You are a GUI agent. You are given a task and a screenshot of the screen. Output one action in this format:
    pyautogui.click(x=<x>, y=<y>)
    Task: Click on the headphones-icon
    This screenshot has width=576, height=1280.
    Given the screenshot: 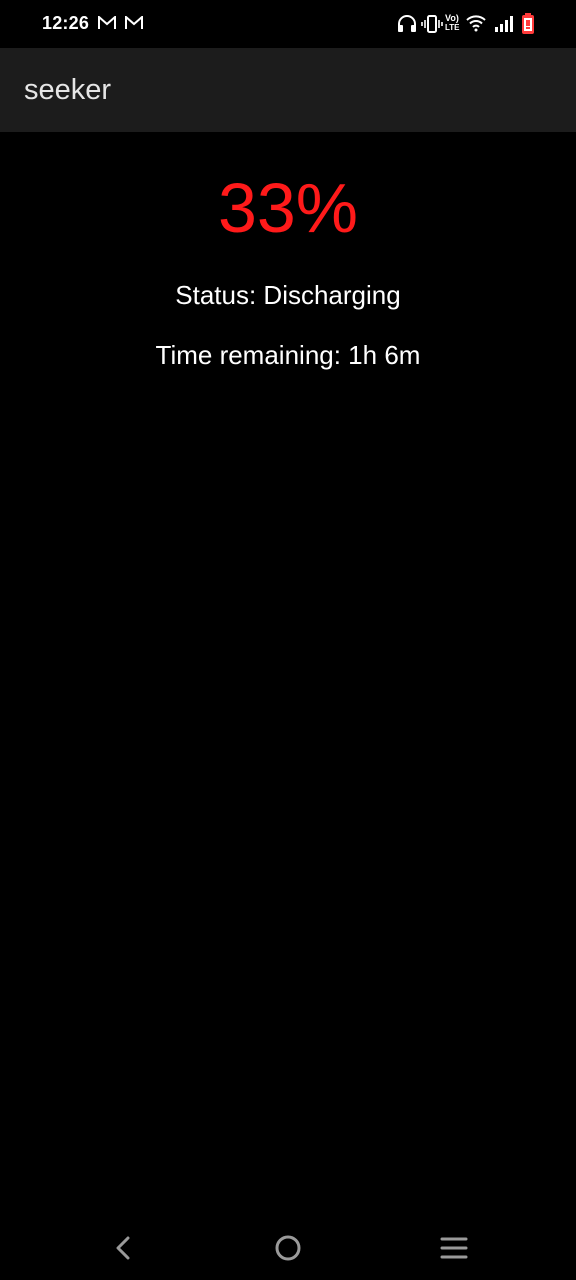 What is the action you would take?
    pyautogui.click(x=407, y=23)
    